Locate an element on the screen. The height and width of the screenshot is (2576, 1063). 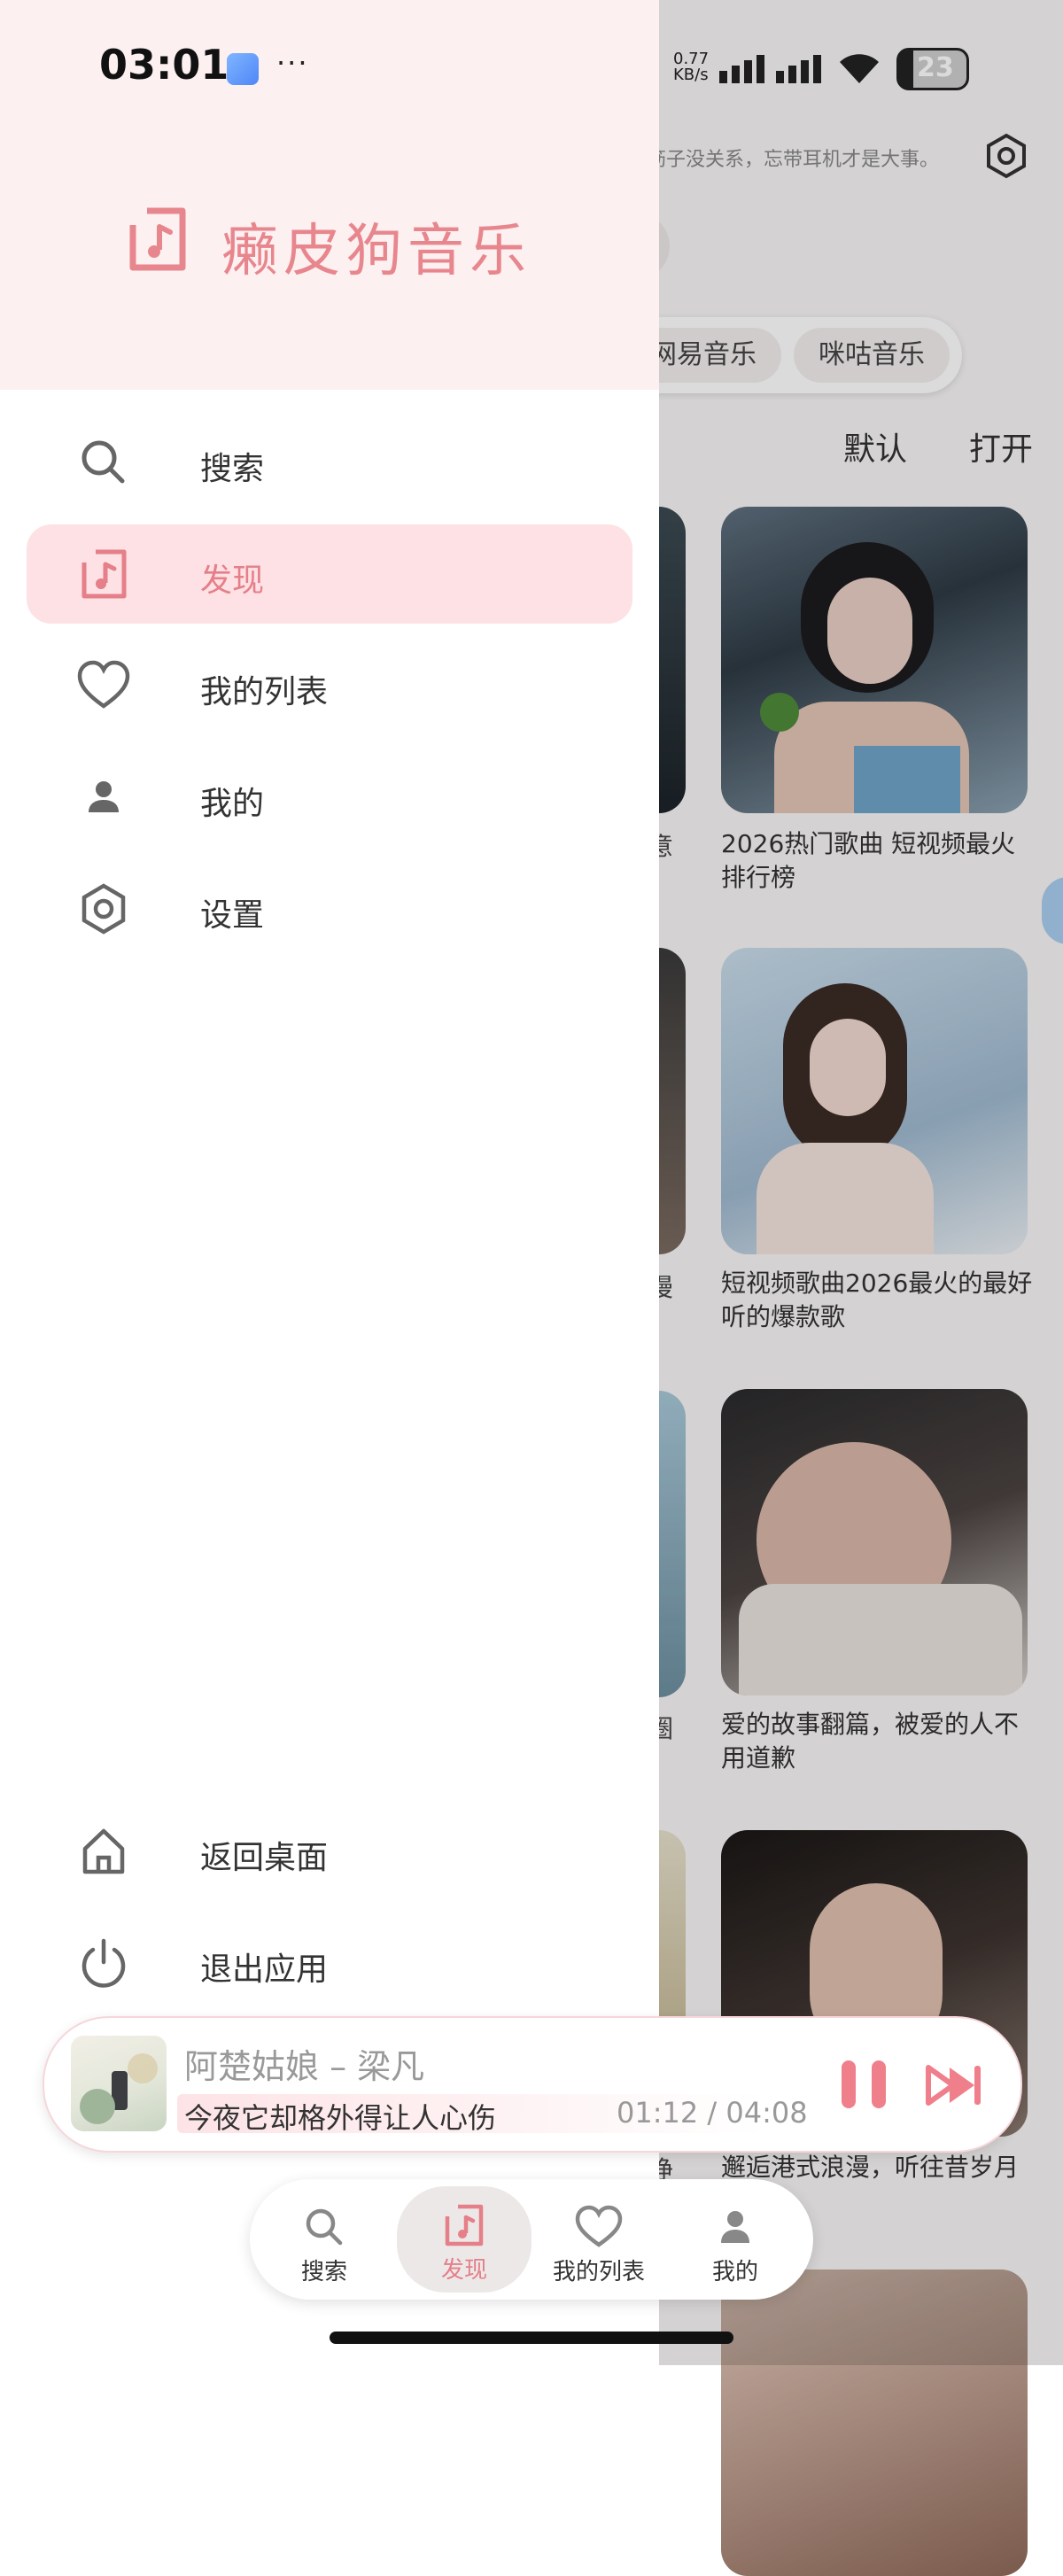
drawer-item-label: 我的列表 is located at coordinates (264, 692).